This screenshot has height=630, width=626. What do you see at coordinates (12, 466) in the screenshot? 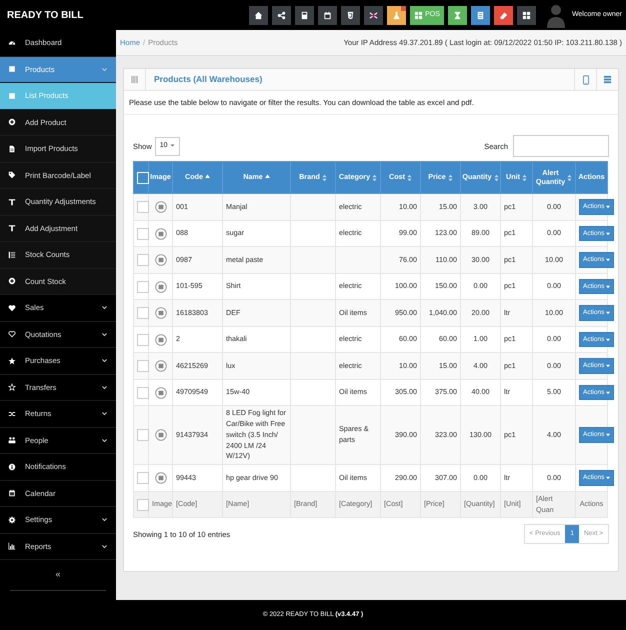
I see `info-icon` at bounding box center [12, 466].